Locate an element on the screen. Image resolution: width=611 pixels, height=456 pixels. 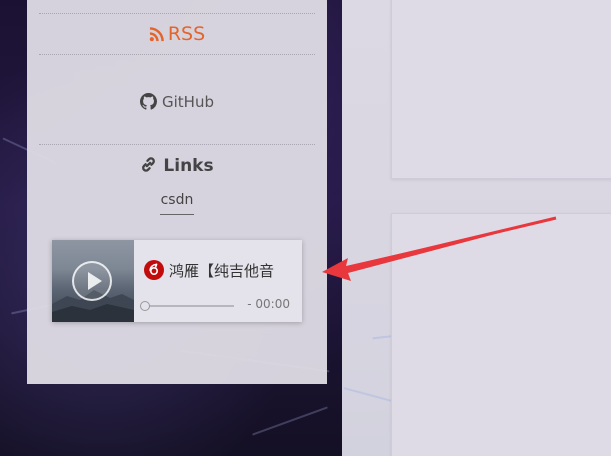
github-icon is located at coordinates (151, 102).